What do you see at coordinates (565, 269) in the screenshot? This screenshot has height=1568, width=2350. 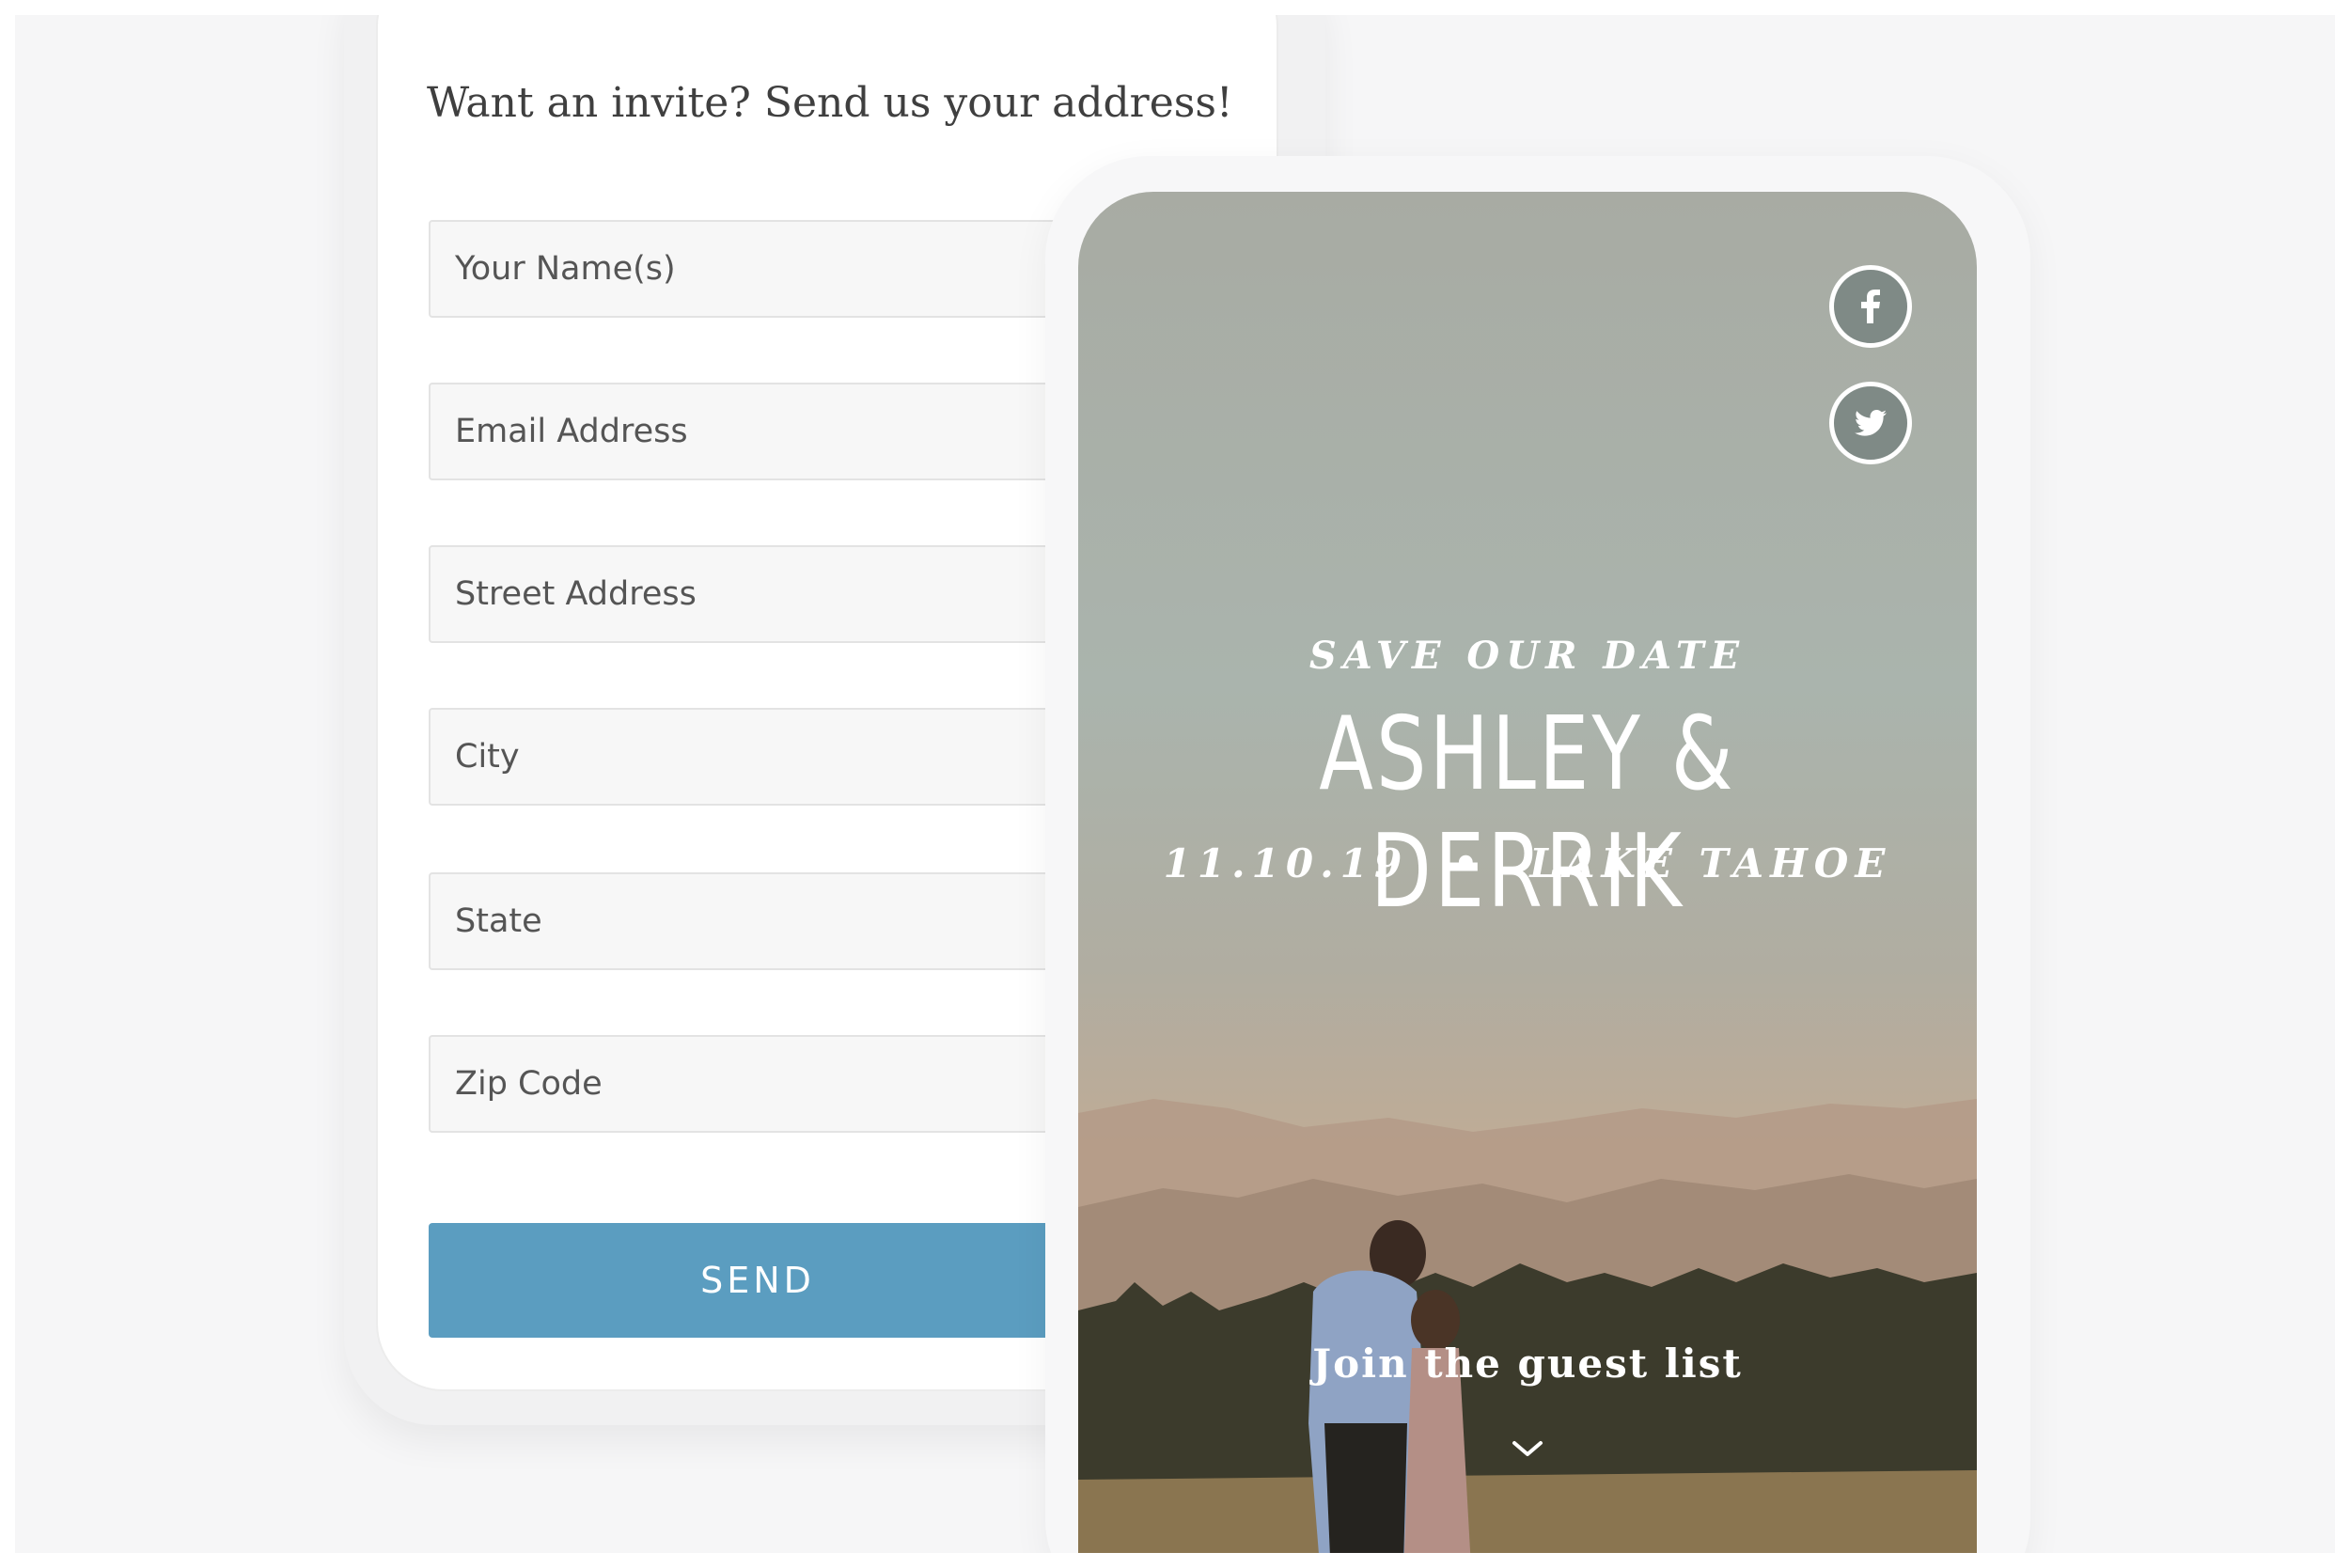 I see `name-field-placeholder: Your Name(s)` at bounding box center [565, 269].